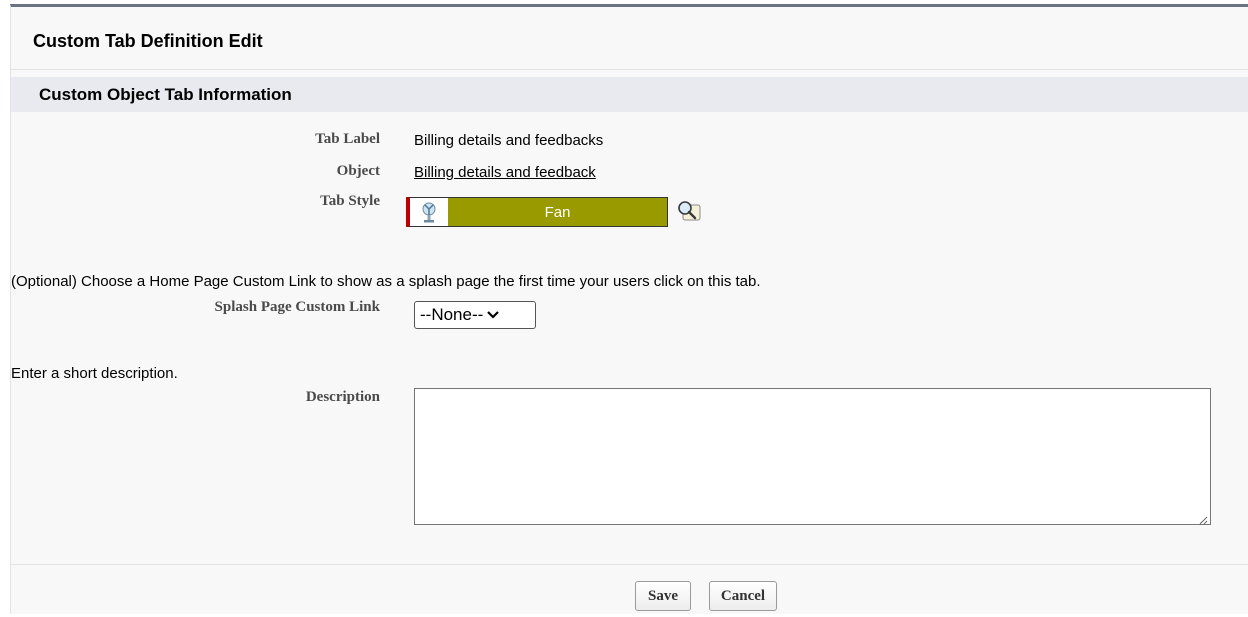 Image resolution: width=1248 pixels, height=617 pixels. What do you see at coordinates (629, 94) in the screenshot?
I see `section-header: Custom Object Tab Information` at bounding box center [629, 94].